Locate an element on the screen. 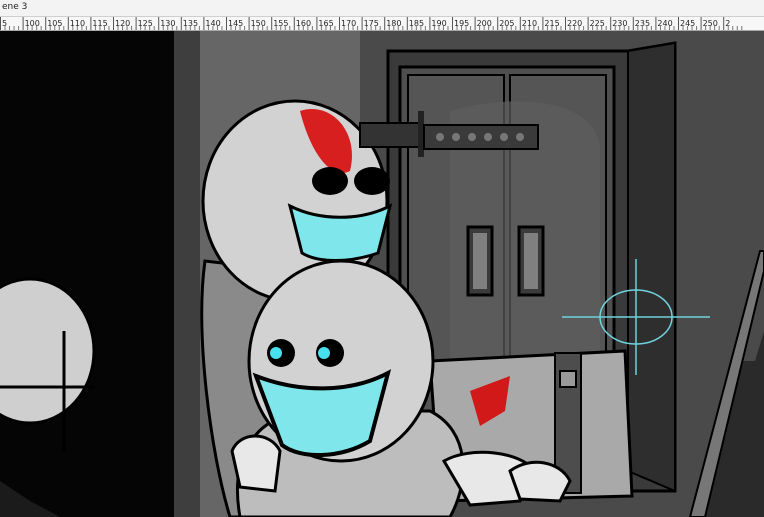 The width and height of the screenshot is (764, 517). ruler-label: 115 is located at coordinates (99, 23).